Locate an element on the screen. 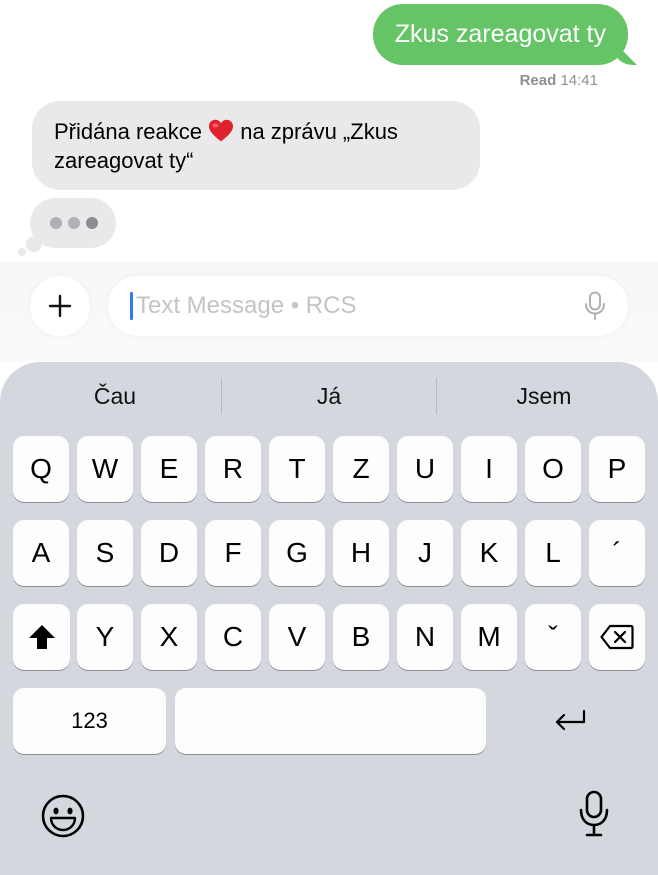 This screenshot has height=875, width=658. key: F is located at coordinates (233, 553).